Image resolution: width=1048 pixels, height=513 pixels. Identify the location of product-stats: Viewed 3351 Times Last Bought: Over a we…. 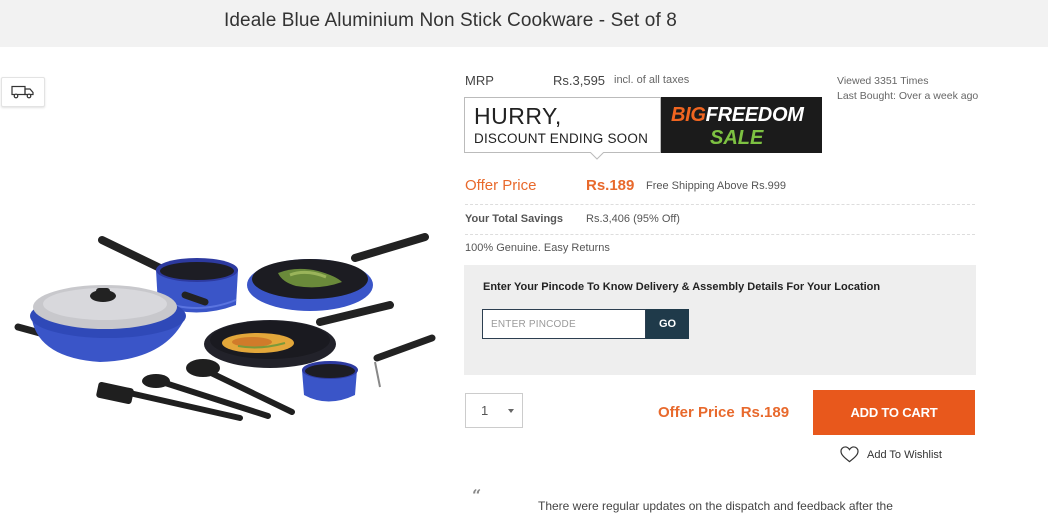
(907, 89).